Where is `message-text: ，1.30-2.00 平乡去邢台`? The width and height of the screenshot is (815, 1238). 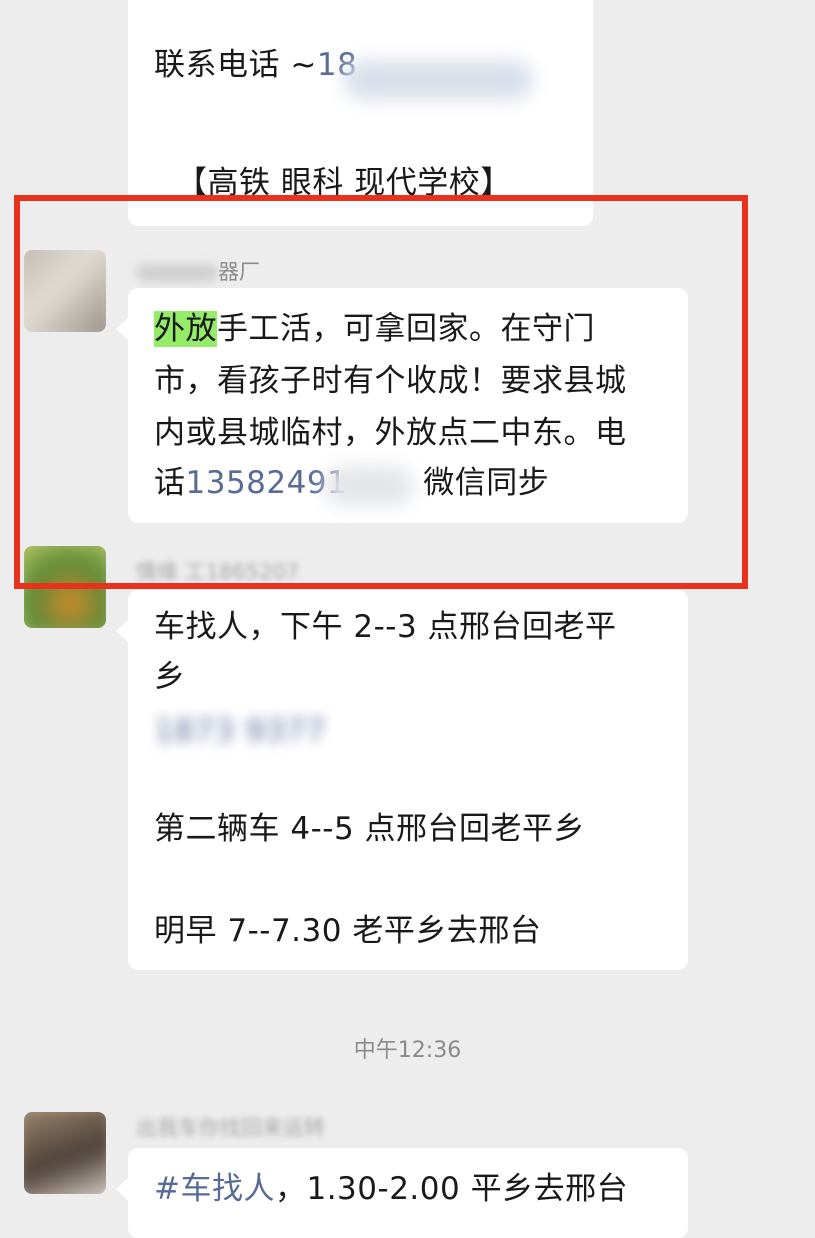 message-text: ，1.30-2.00 平乡去邢台 is located at coordinates (451, 1189).